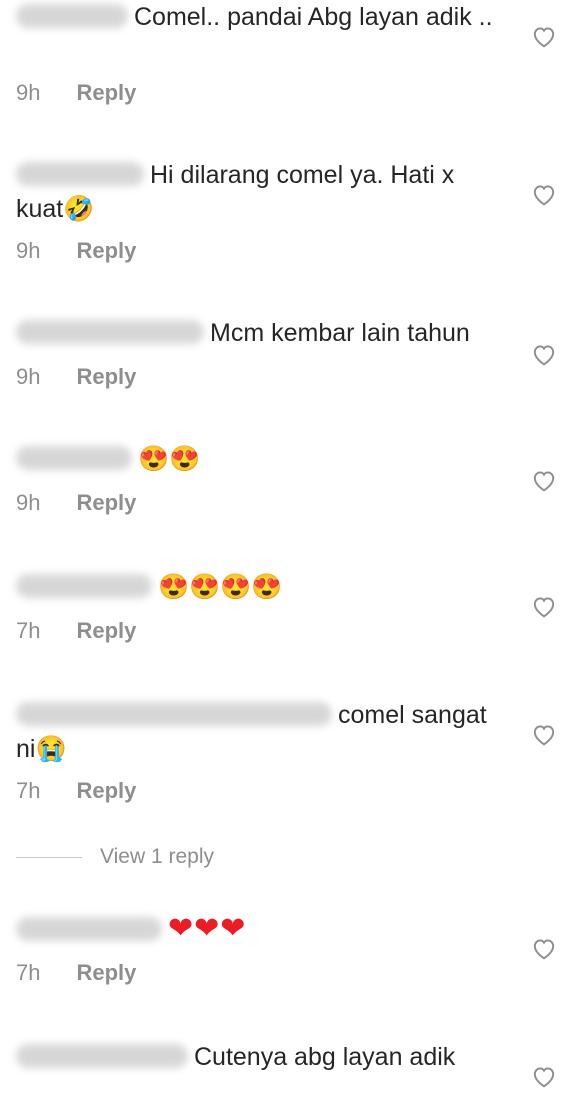 Image resolution: width=577 pixels, height=1093 pixels. I want to click on view-replies-divider, so click(49, 857).